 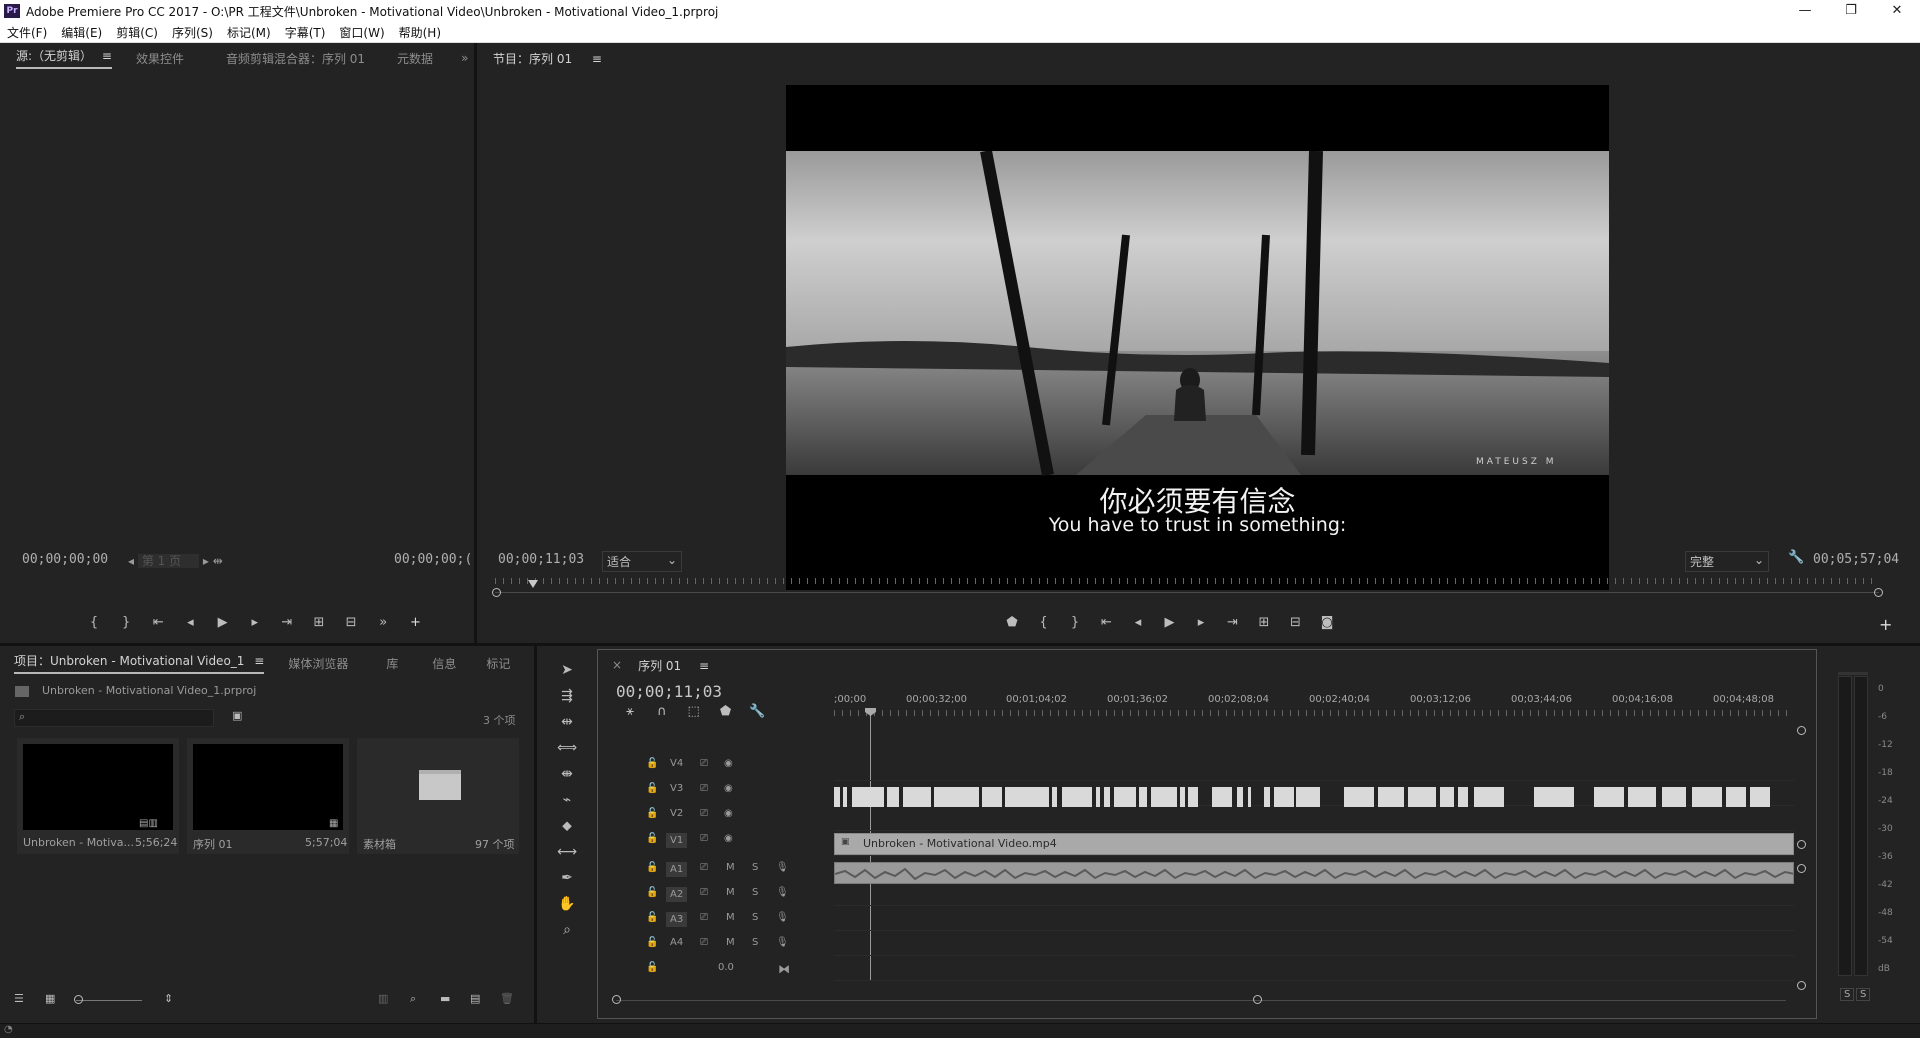 What do you see at coordinates (475, 998) in the screenshot?
I see `new-item-icon: ▤` at bounding box center [475, 998].